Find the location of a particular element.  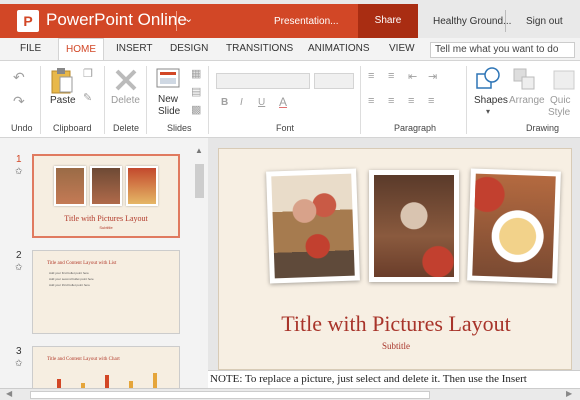

arrange-icon is located at coordinates (525, 80).